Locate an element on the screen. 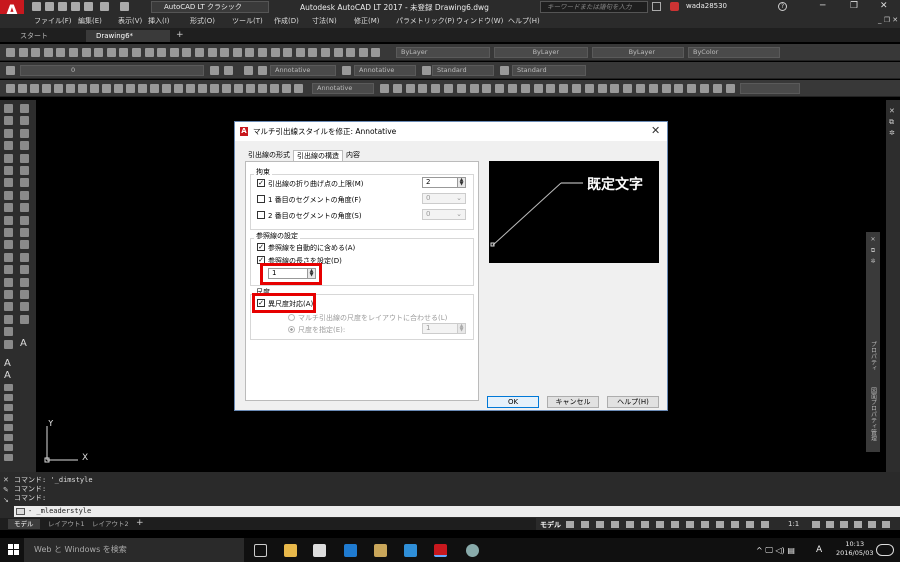 The height and width of the screenshot is (562, 900). clock: 10:13 2016/05/03 is located at coordinates (854, 549).